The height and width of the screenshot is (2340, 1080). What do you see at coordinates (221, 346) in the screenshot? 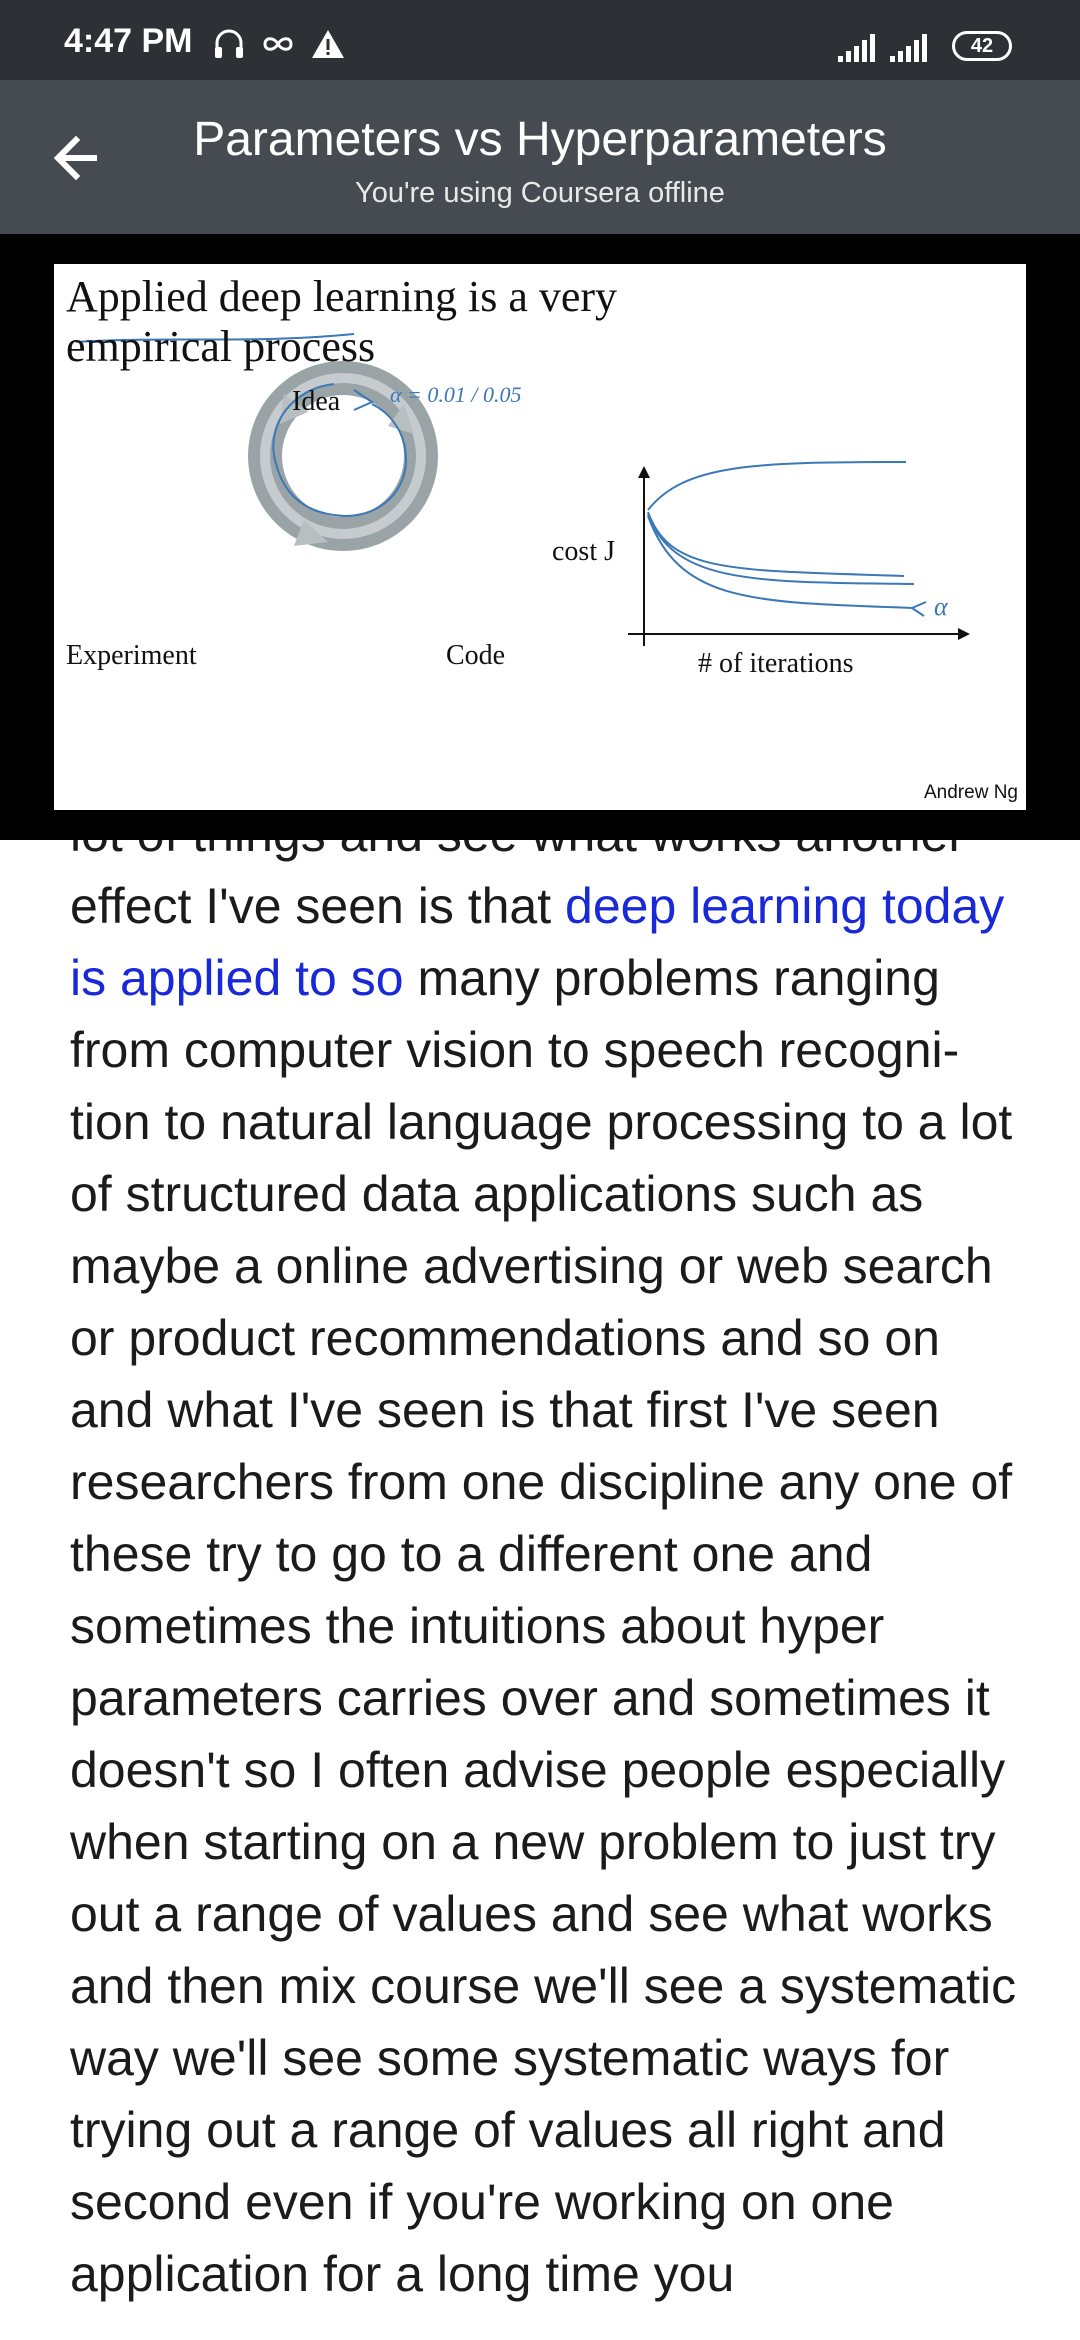
I see `slide-title-line-2: empirical process` at bounding box center [221, 346].